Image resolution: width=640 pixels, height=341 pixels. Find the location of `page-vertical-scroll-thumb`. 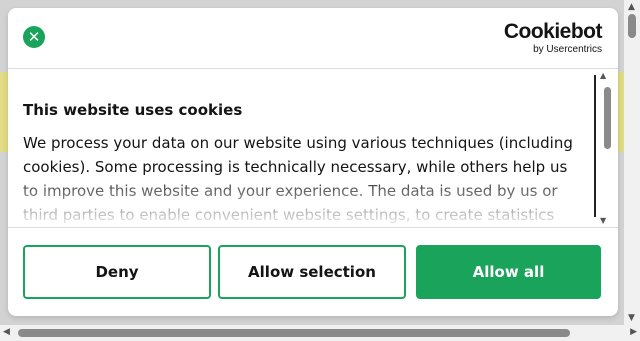

page-vertical-scroll-thumb is located at coordinates (632, 26).